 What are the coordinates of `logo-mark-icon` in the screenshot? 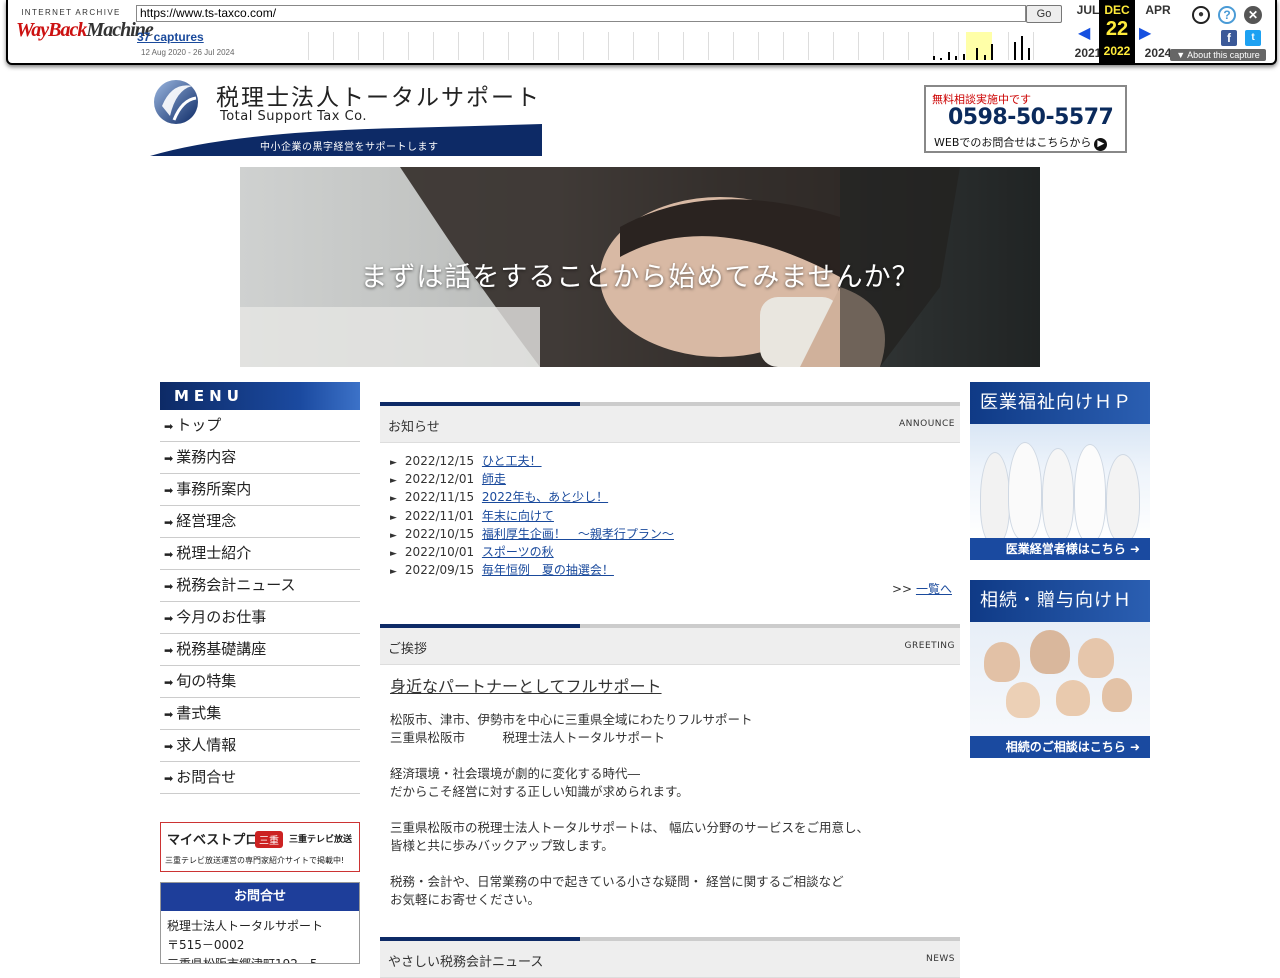 It's located at (176, 102).